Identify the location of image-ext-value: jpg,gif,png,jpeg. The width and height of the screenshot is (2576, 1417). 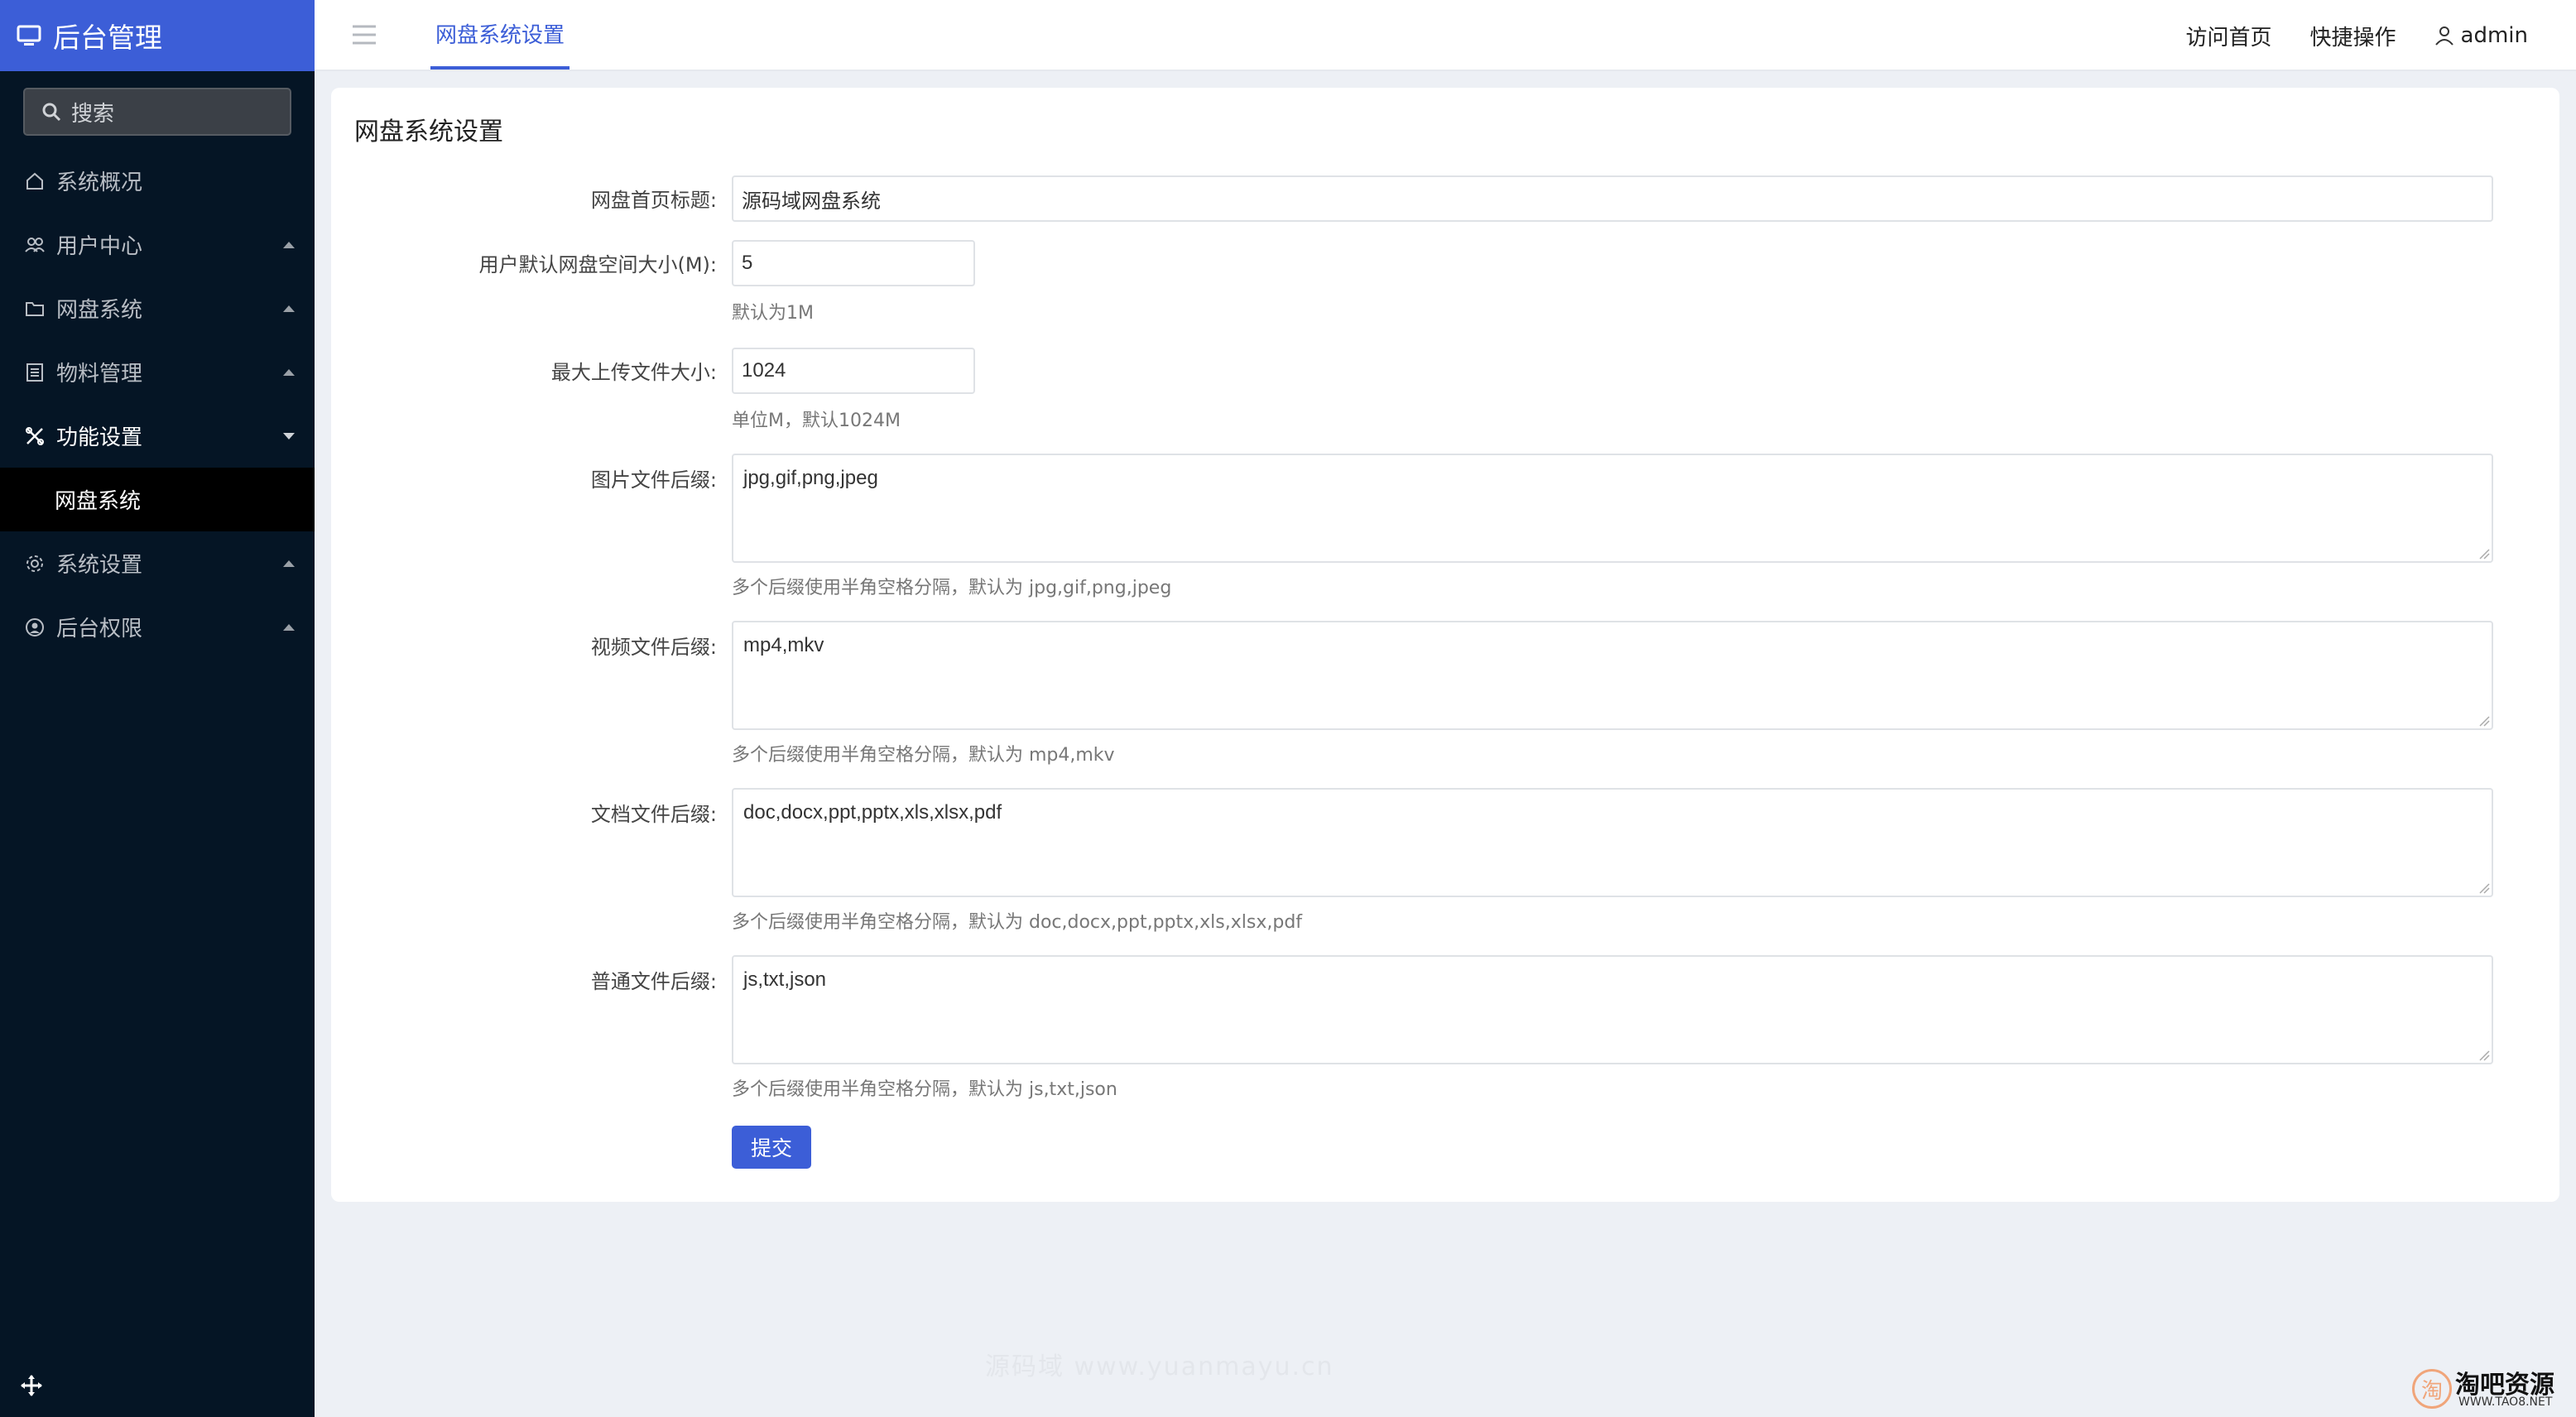
(810, 478).